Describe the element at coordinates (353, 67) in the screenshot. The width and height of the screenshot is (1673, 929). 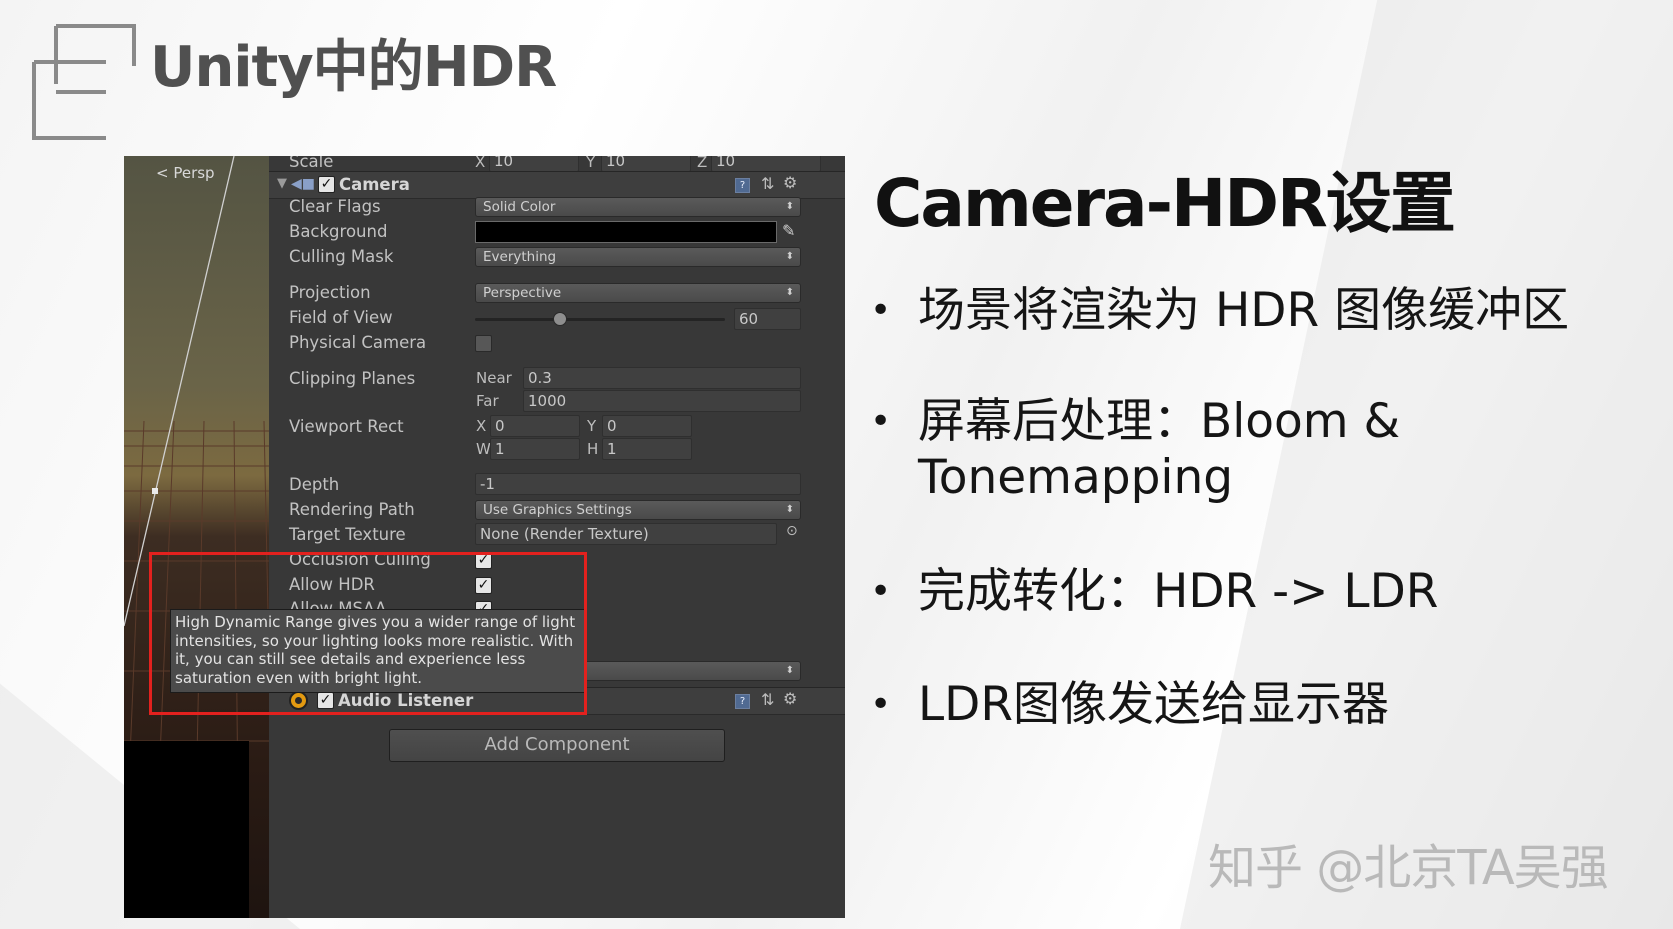
I see `slide-title: Unity中的HDR` at that location.